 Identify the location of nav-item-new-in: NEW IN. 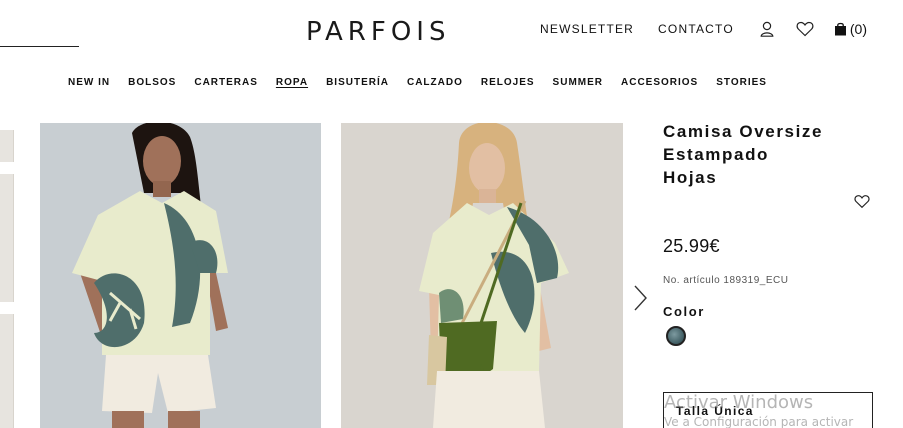
(89, 82).